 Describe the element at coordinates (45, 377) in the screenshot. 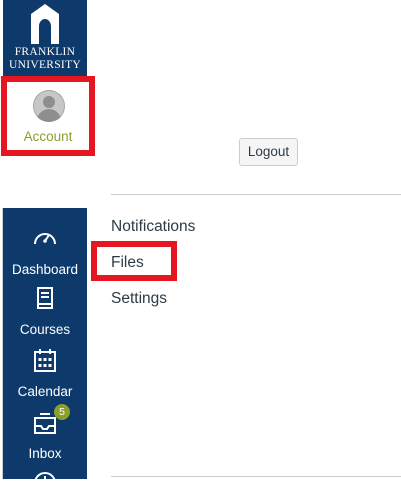

I see `nav-item-calendar: Calendar` at that location.